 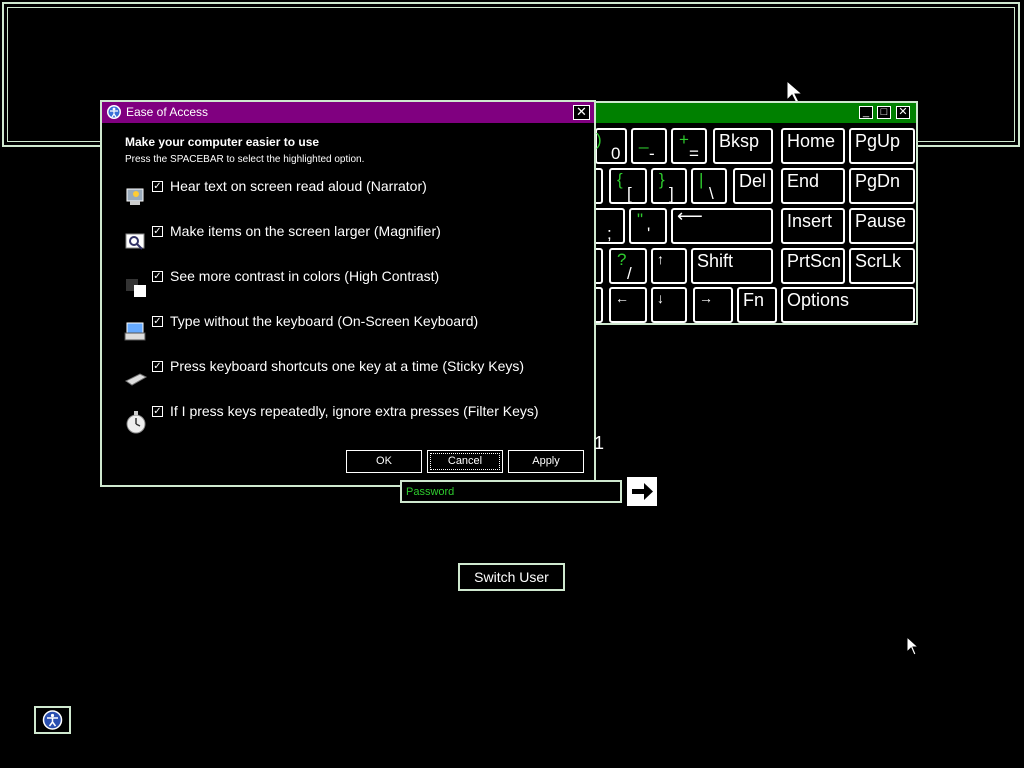 What do you see at coordinates (701, 179) in the screenshot?
I see `key-backslash-shift: |` at bounding box center [701, 179].